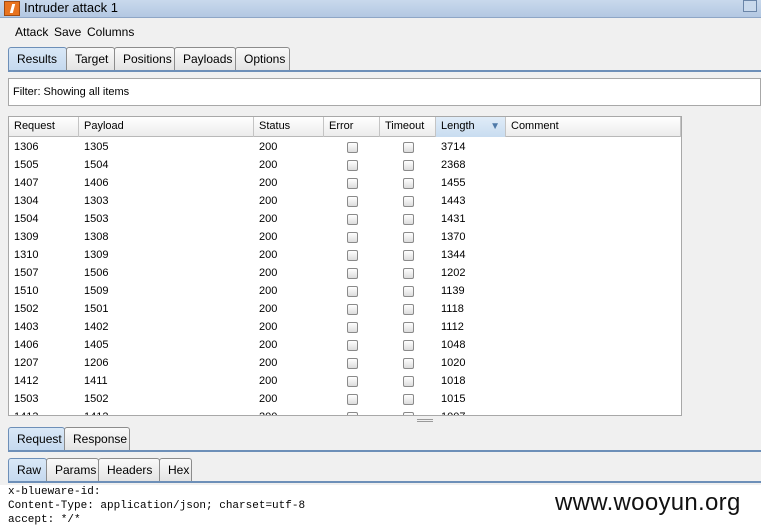 This screenshot has height=532, width=761. Describe the element at coordinates (129, 470) in the screenshot. I see `tab-headers: Headers` at that location.